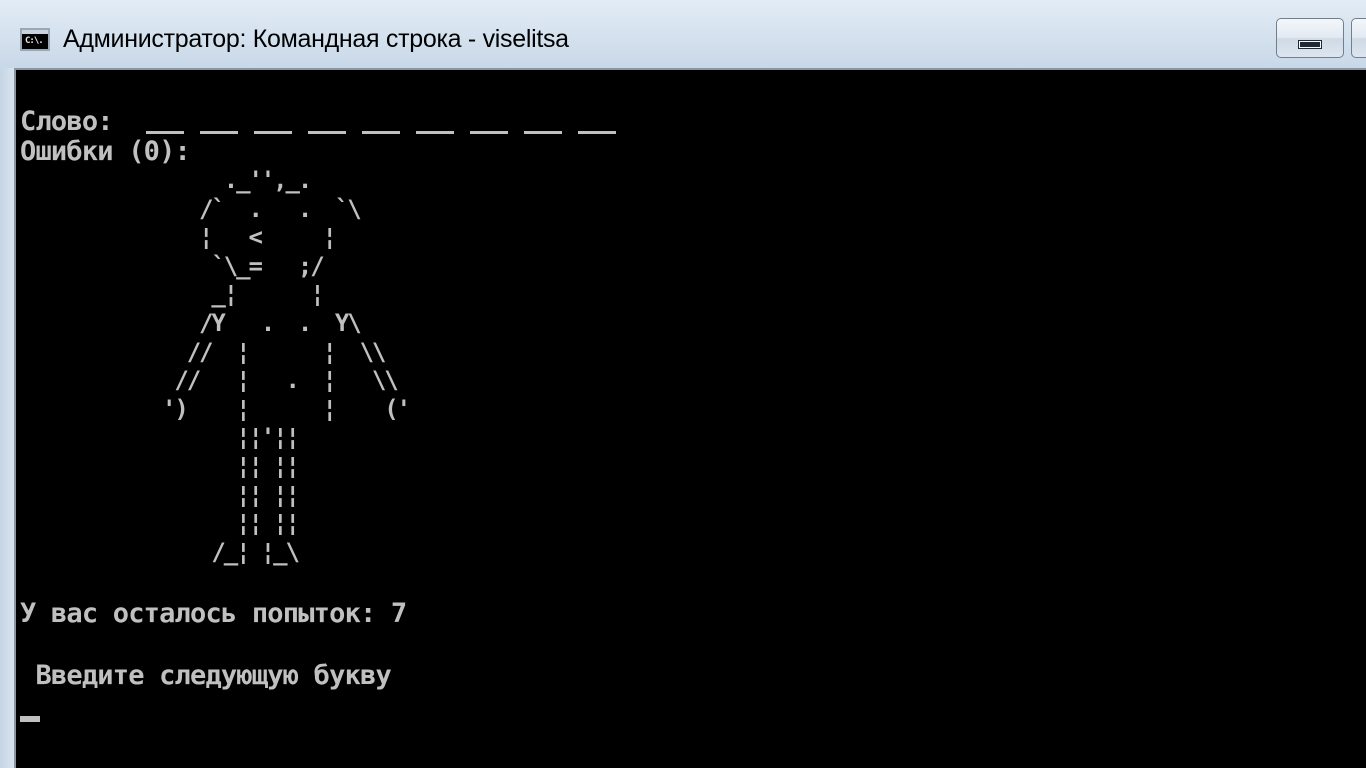 The width and height of the screenshot is (1366, 768). I want to click on text-cursor, so click(30, 719).